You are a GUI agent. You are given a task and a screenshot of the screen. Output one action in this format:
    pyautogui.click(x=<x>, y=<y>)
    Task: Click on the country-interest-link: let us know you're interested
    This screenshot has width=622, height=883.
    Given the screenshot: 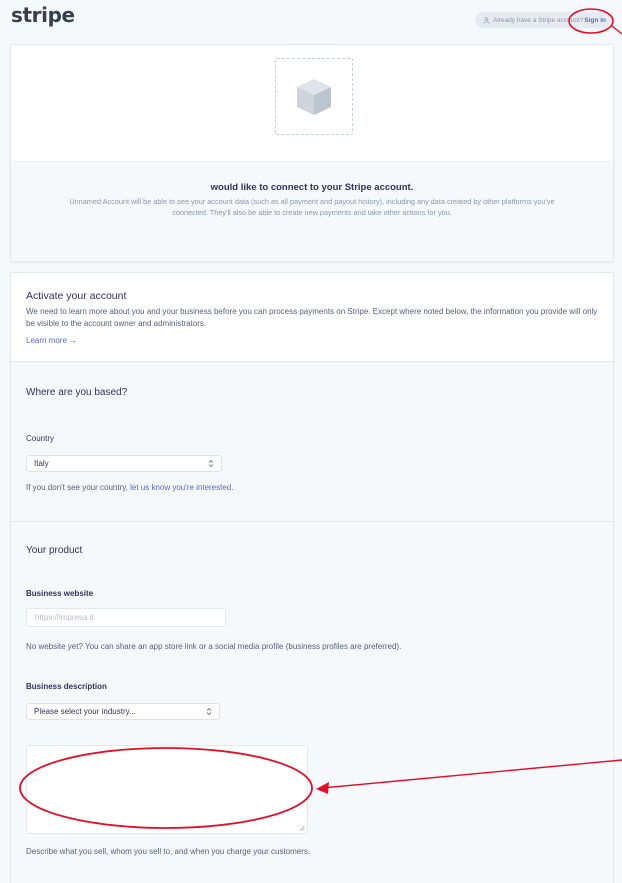 What is the action you would take?
    pyautogui.click(x=180, y=487)
    